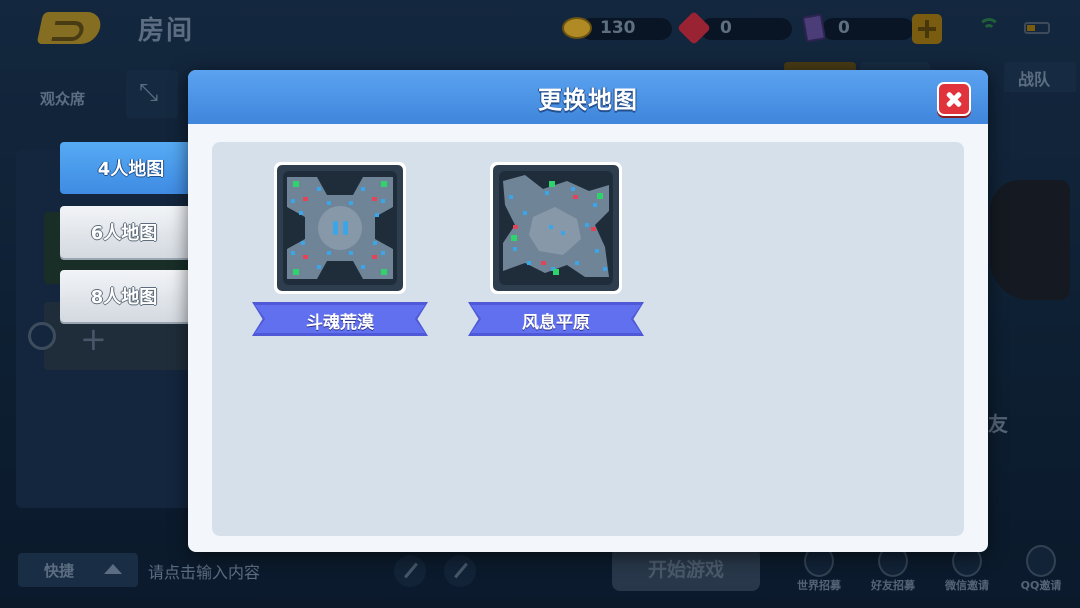  I want to click on map-name: 斗魂荒漠, so click(340, 323).